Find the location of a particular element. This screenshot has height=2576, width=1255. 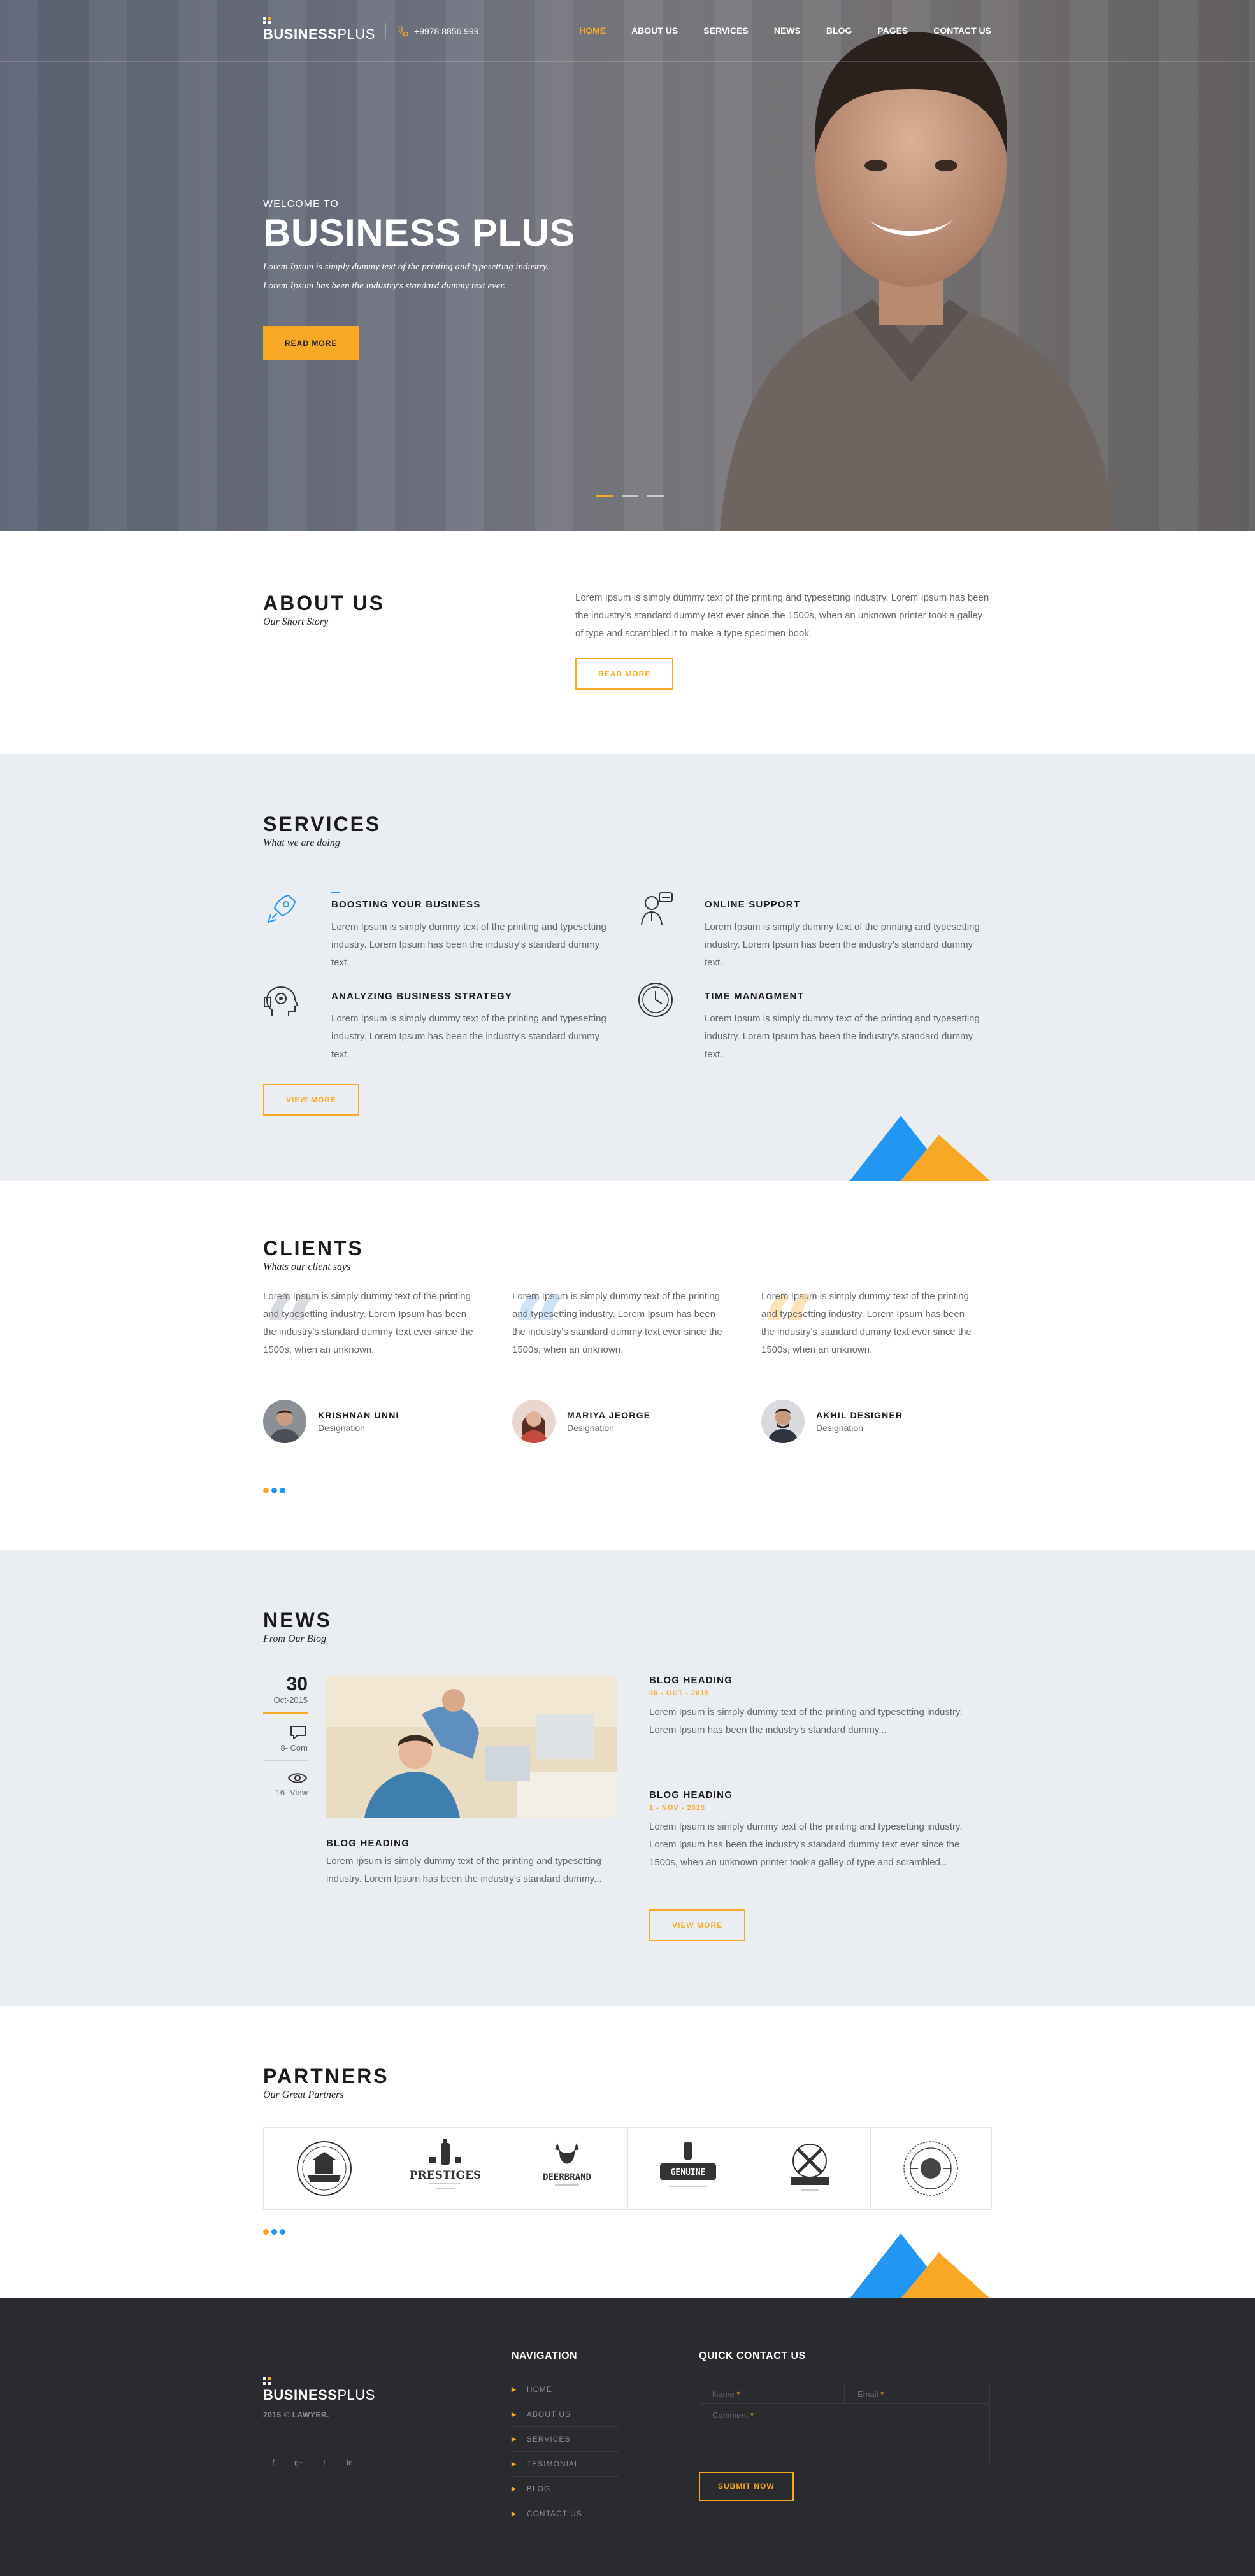

decorative-triangles is located at coordinates (920, 1149).